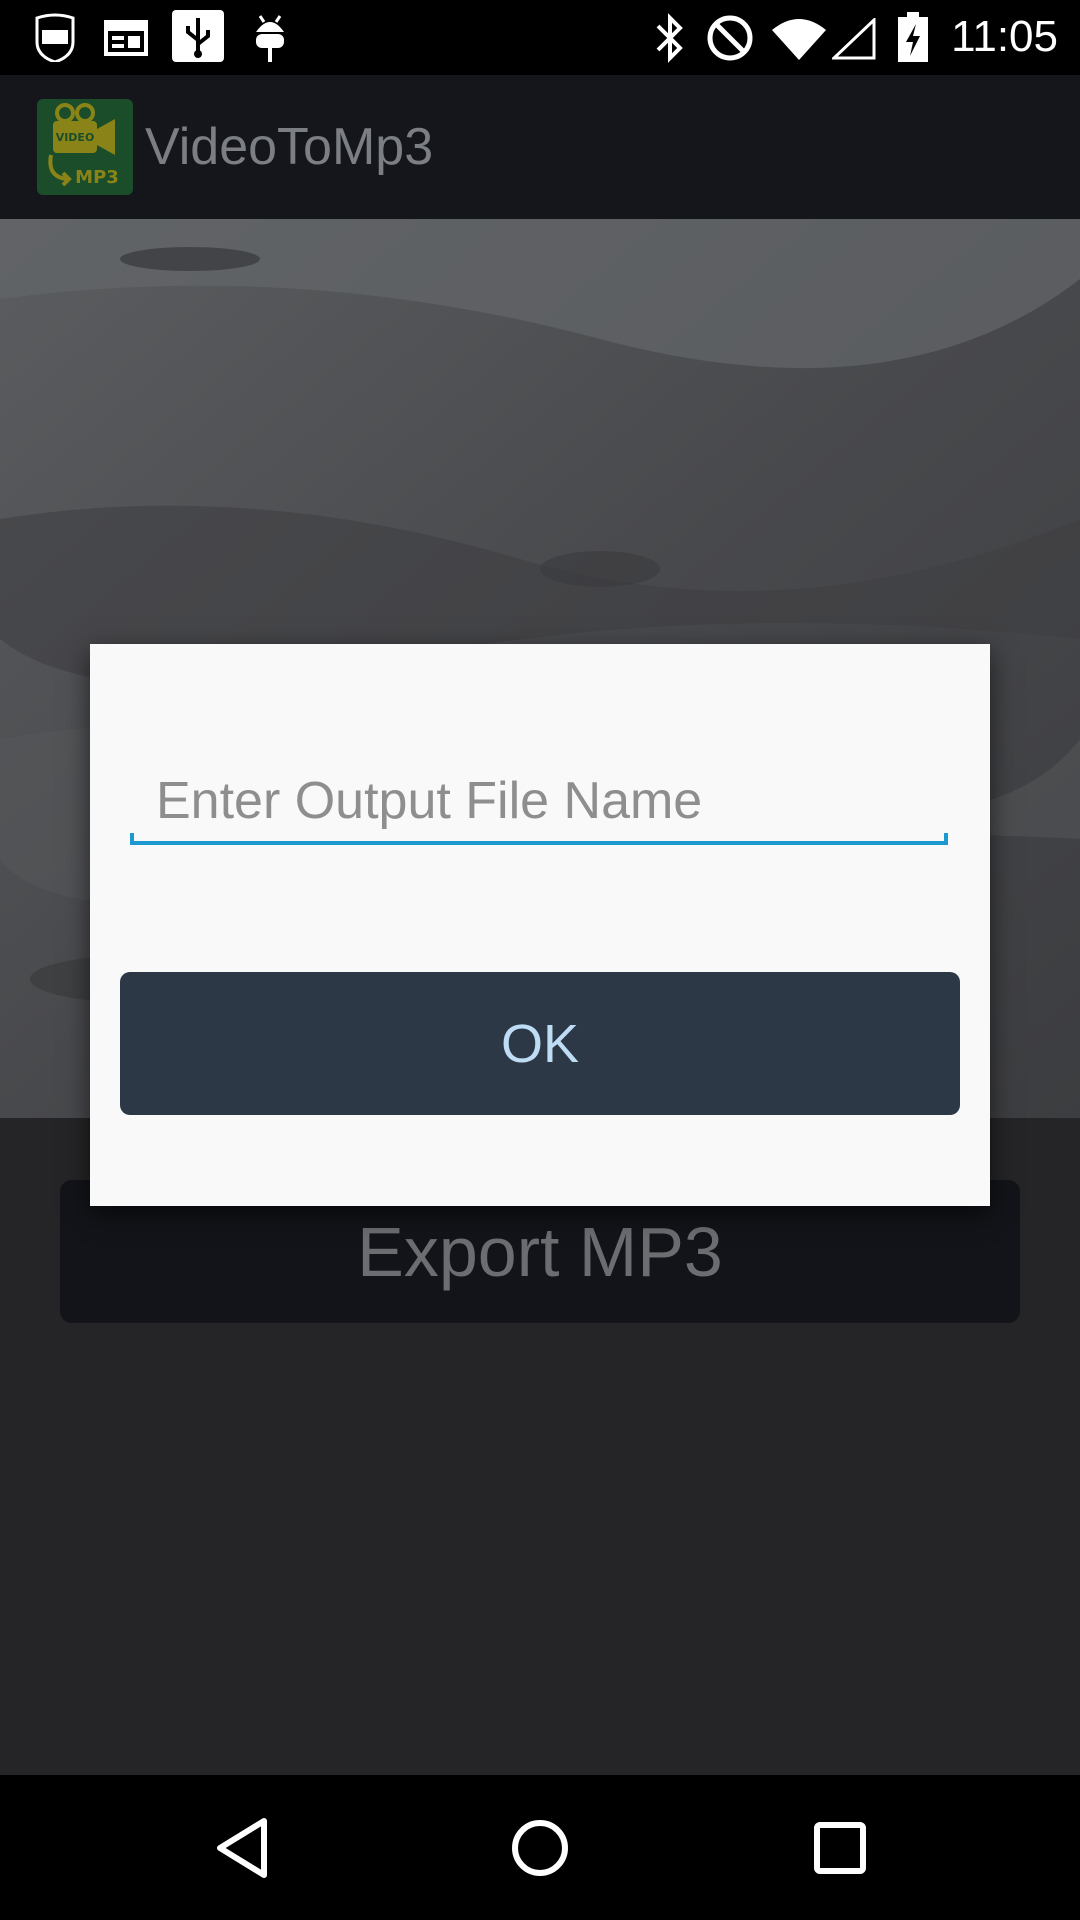  Describe the element at coordinates (540, 1251) in the screenshot. I see `export-mp3-label: Export MP3` at that location.